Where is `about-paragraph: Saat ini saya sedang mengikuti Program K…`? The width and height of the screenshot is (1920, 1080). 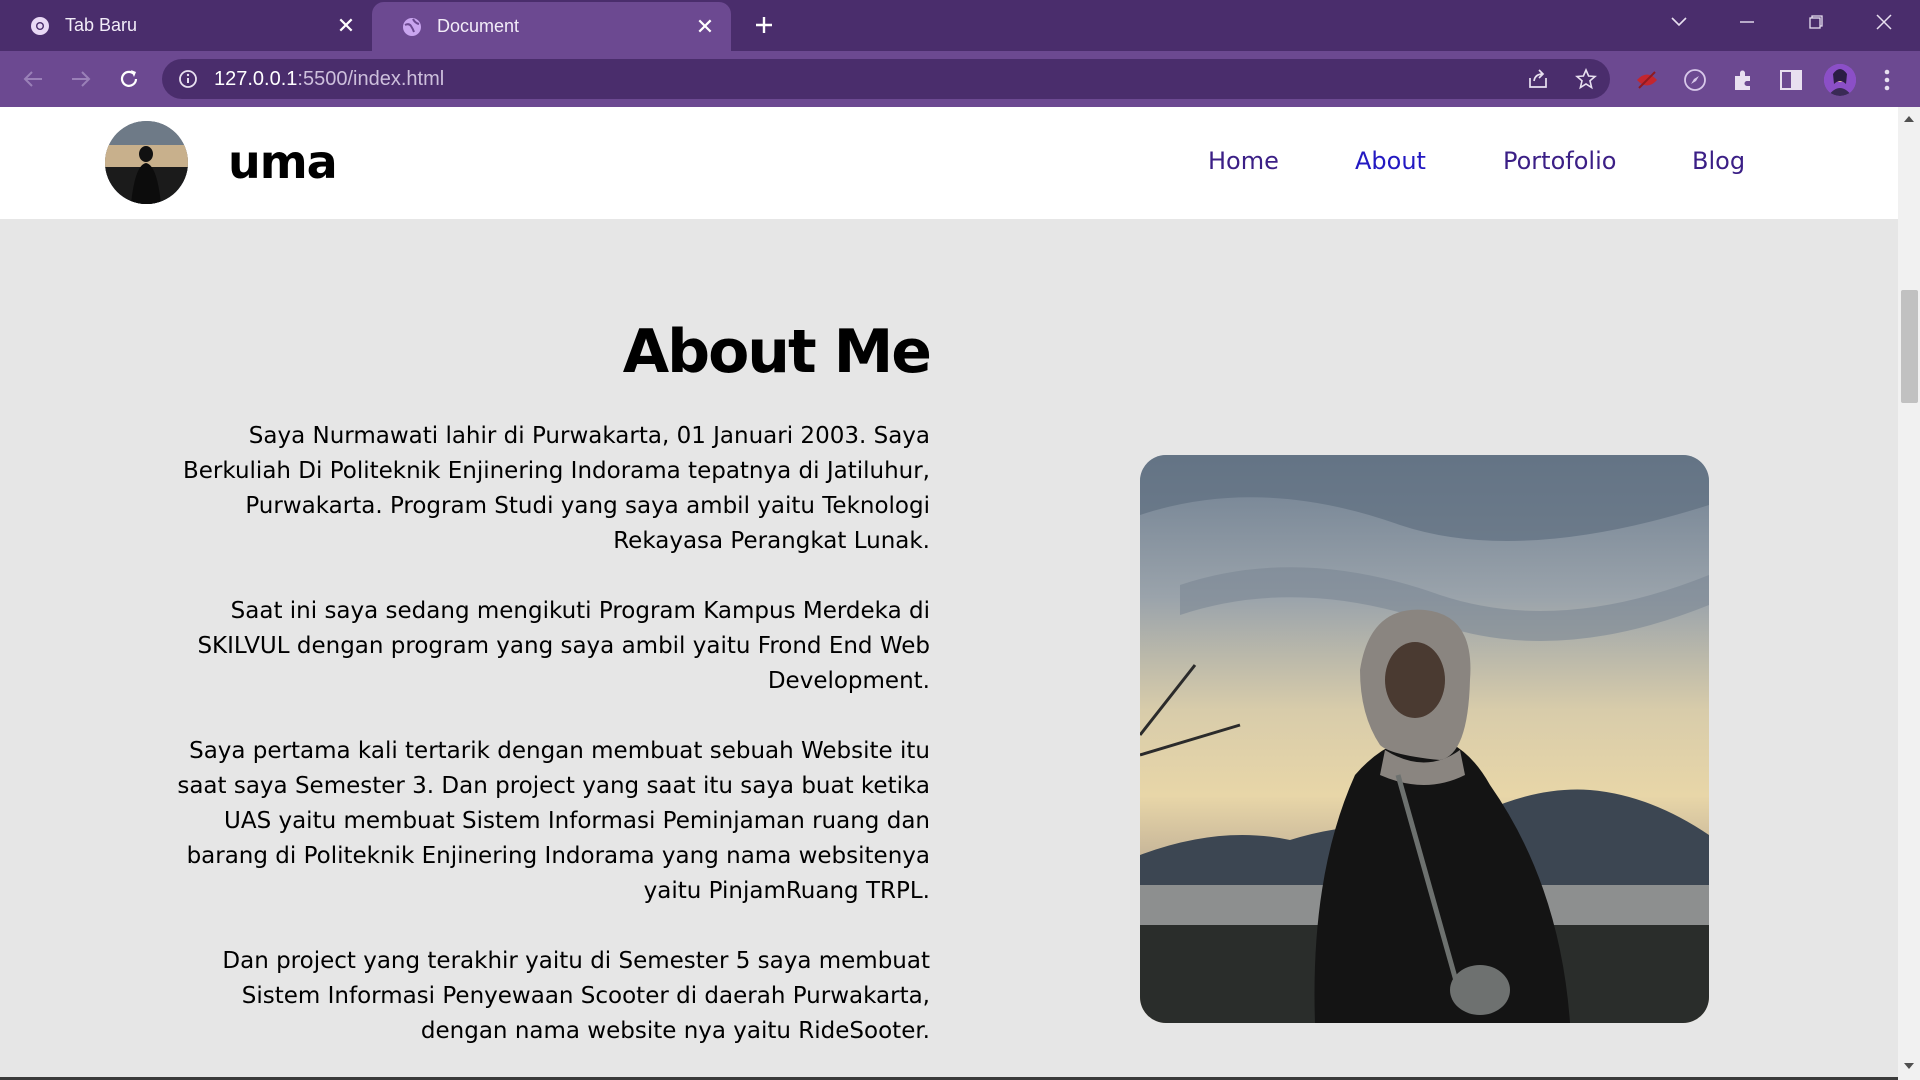
about-paragraph: Saat ini saya sedang mengikuti Program K… is located at coordinates (563, 646).